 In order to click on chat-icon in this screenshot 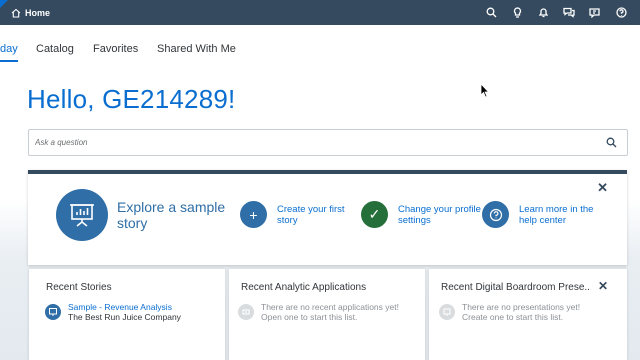, I will do `click(569, 12)`.